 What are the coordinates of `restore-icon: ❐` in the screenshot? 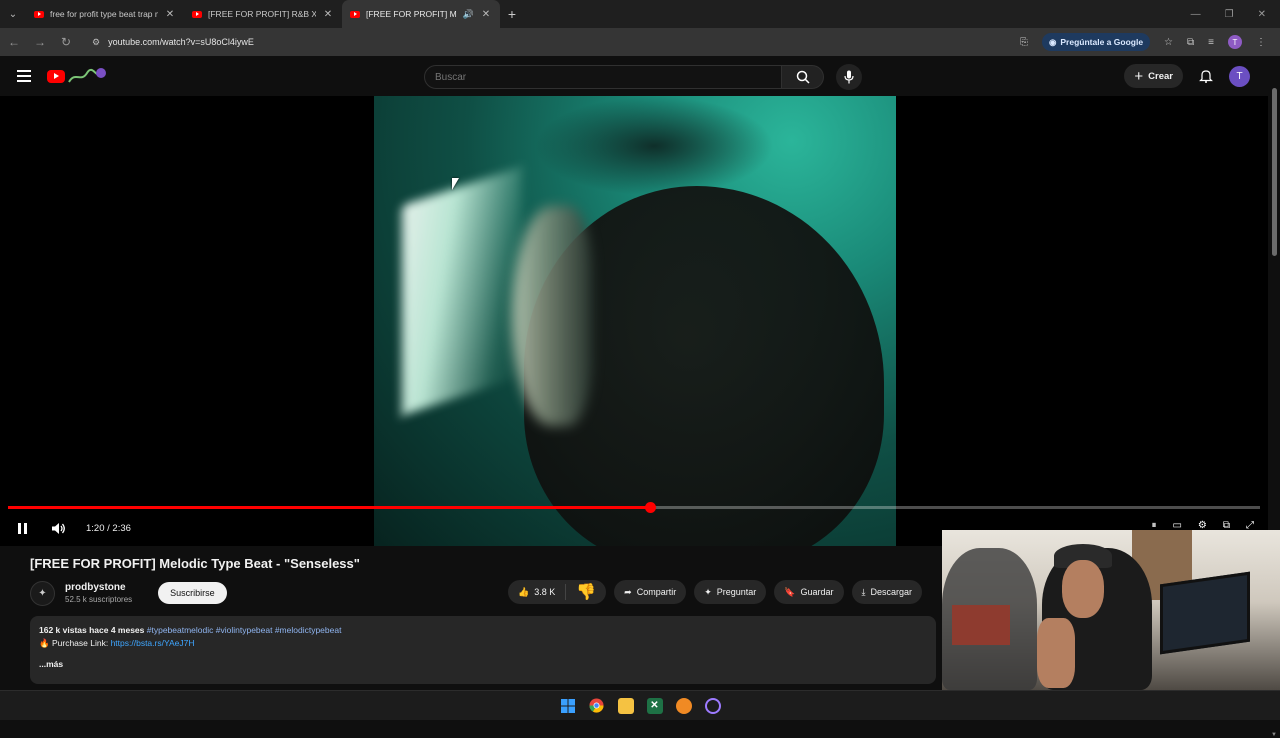 It's located at (1229, 14).